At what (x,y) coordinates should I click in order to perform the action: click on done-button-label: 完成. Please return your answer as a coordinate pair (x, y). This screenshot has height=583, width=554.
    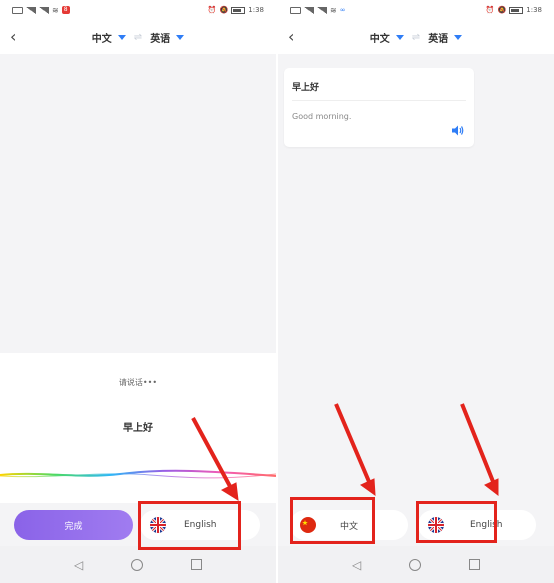
    Looking at the image, I should click on (73, 526).